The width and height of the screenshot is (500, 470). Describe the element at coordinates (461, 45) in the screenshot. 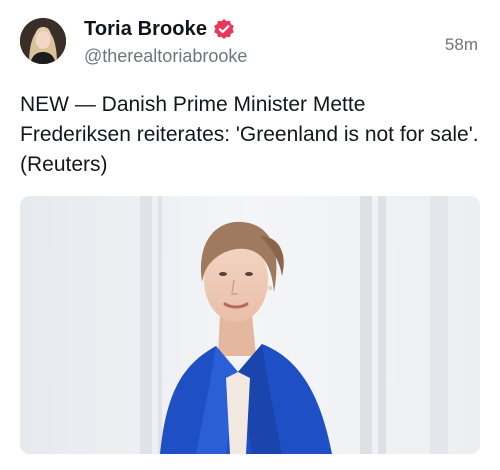

I see `post-timestamp: 58m` at that location.